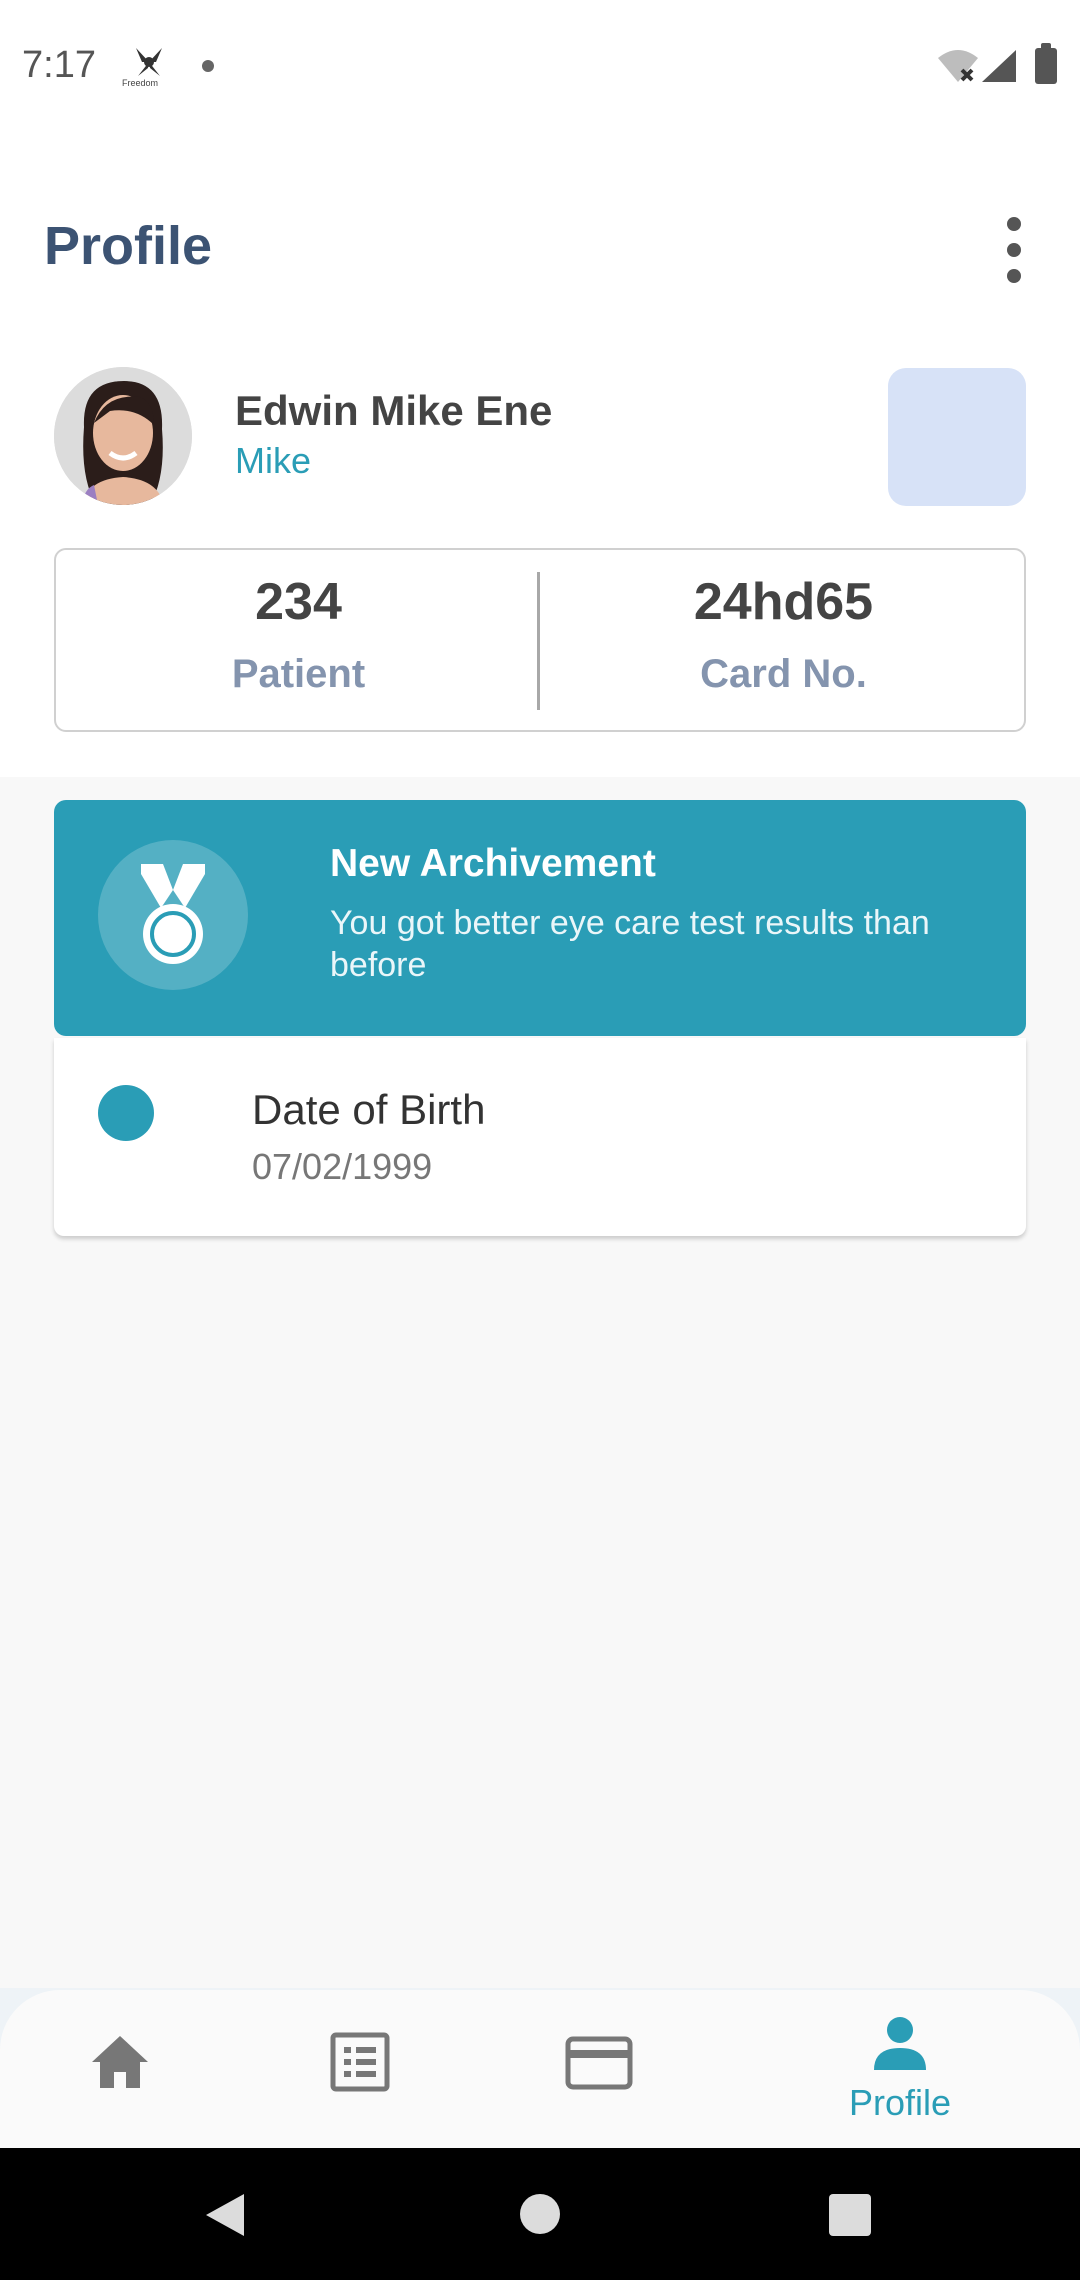 The image size is (1080, 2280). I want to click on medal-icon, so click(173, 914).